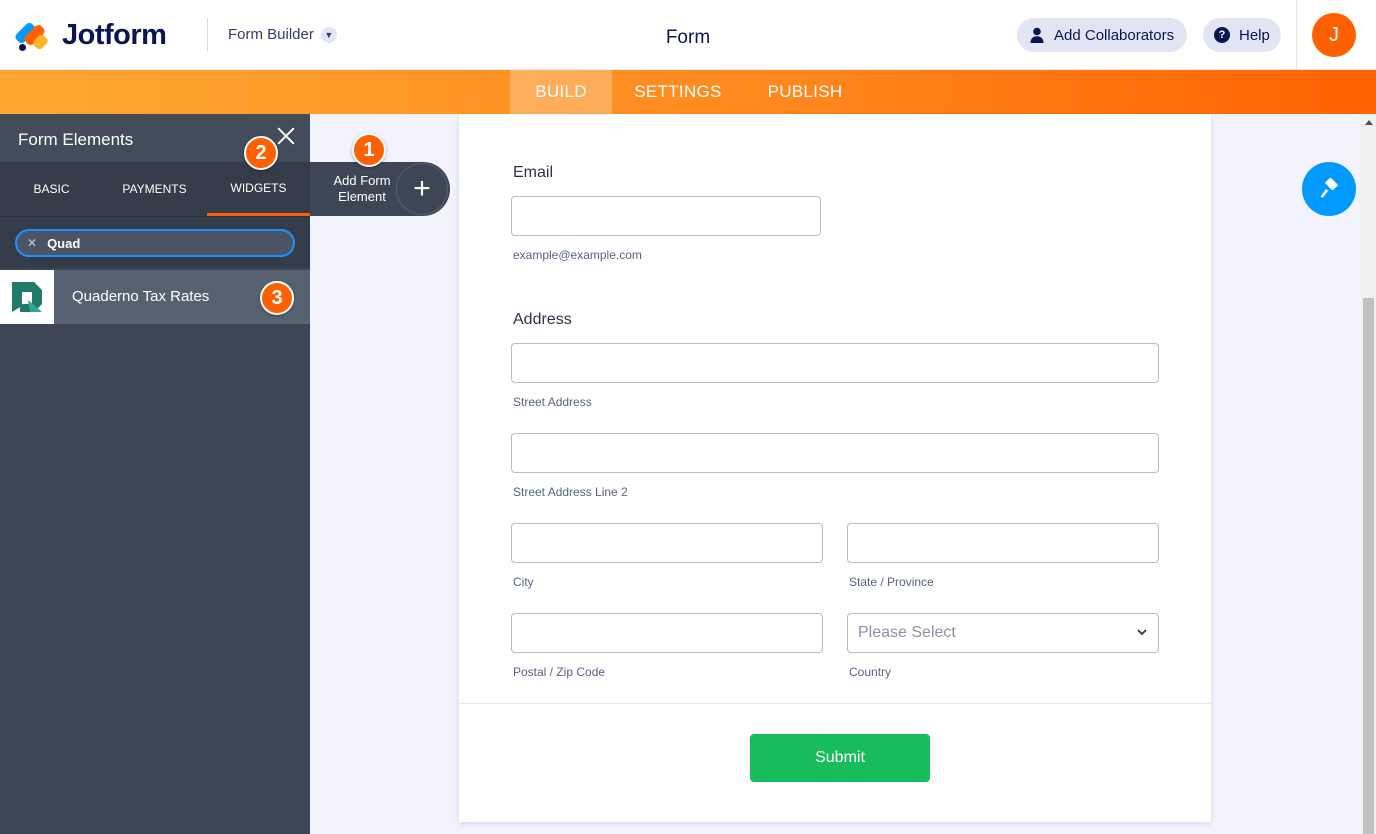  What do you see at coordinates (207, 34) in the screenshot?
I see `header-divider` at bounding box center [207, 34].